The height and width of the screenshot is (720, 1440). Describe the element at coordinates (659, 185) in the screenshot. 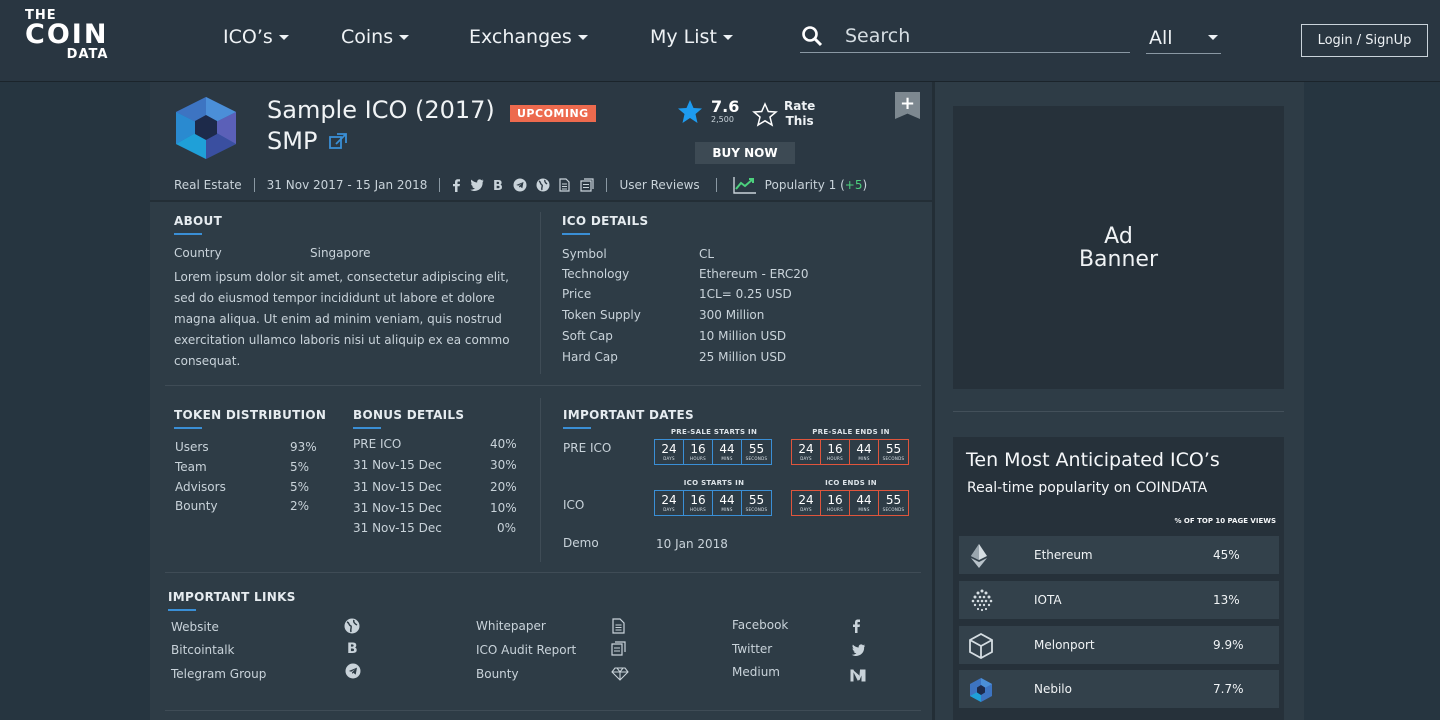

I see `user-reviews-link: User Reviews` at that location.